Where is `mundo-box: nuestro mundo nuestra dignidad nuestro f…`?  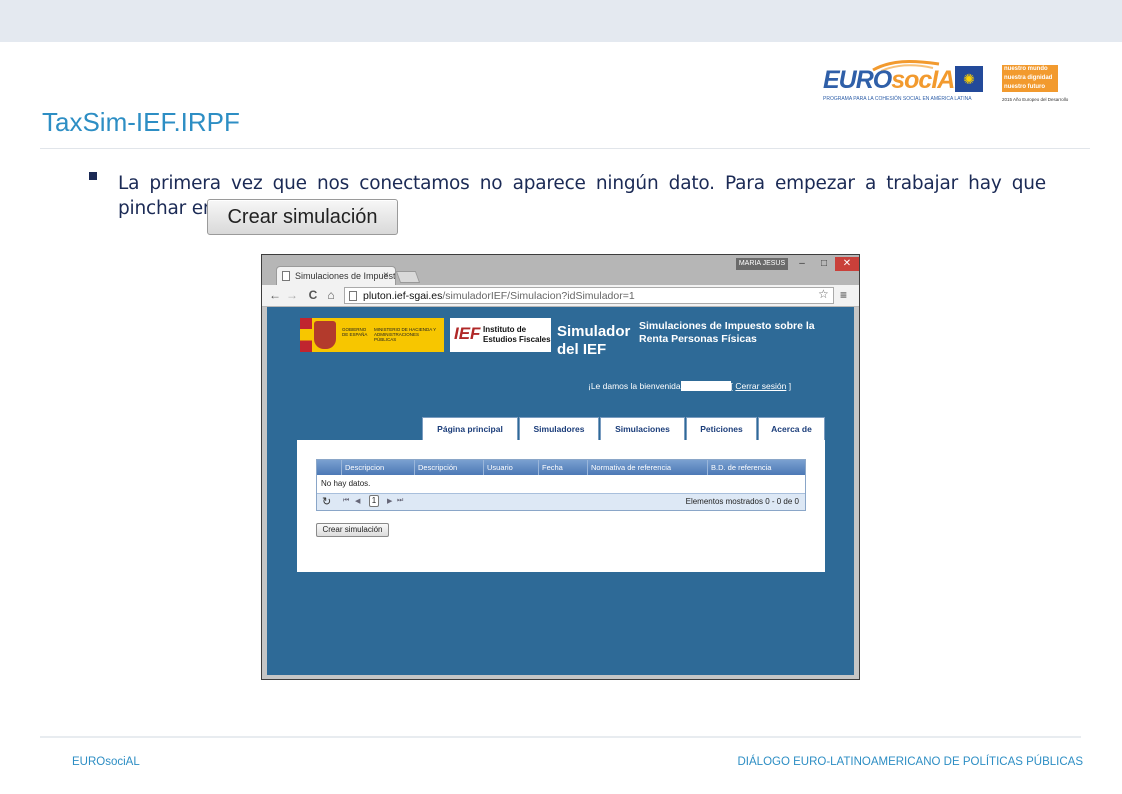
mundo-box: nuestro mundo nuestra dignidad nuestro f… is located at coordinates (1030, 78).